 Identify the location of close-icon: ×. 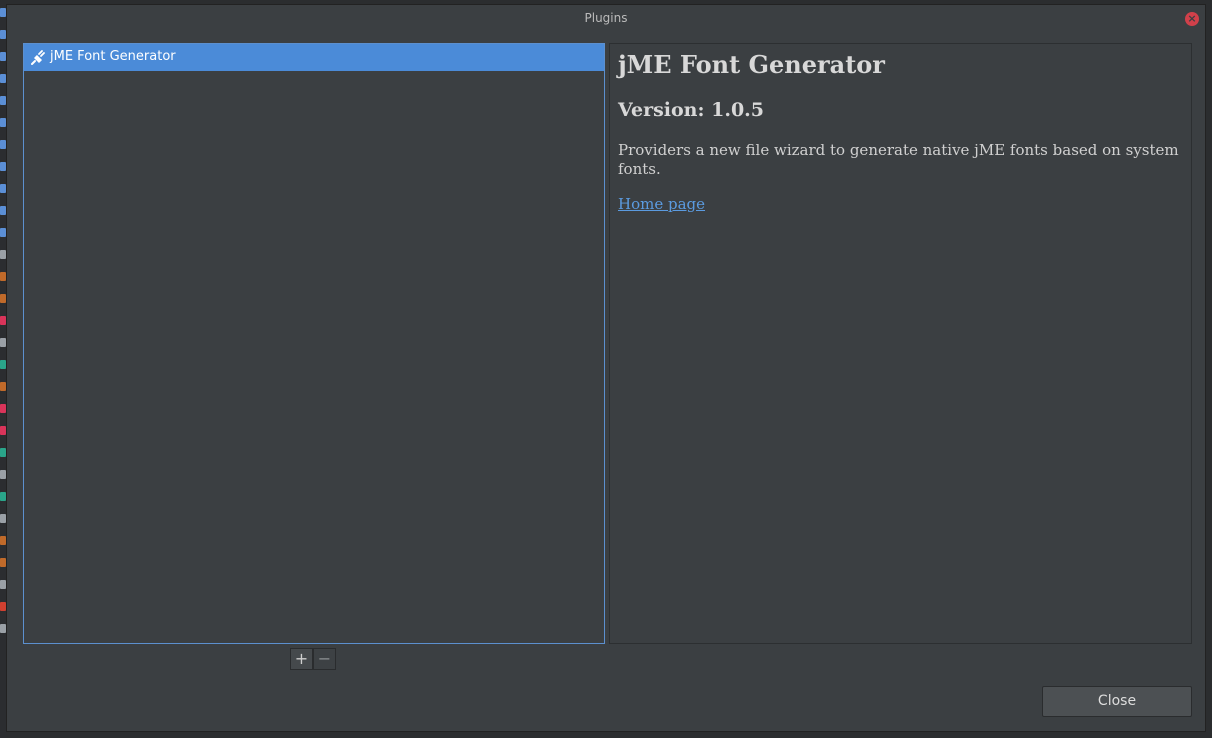
(1192, 19).